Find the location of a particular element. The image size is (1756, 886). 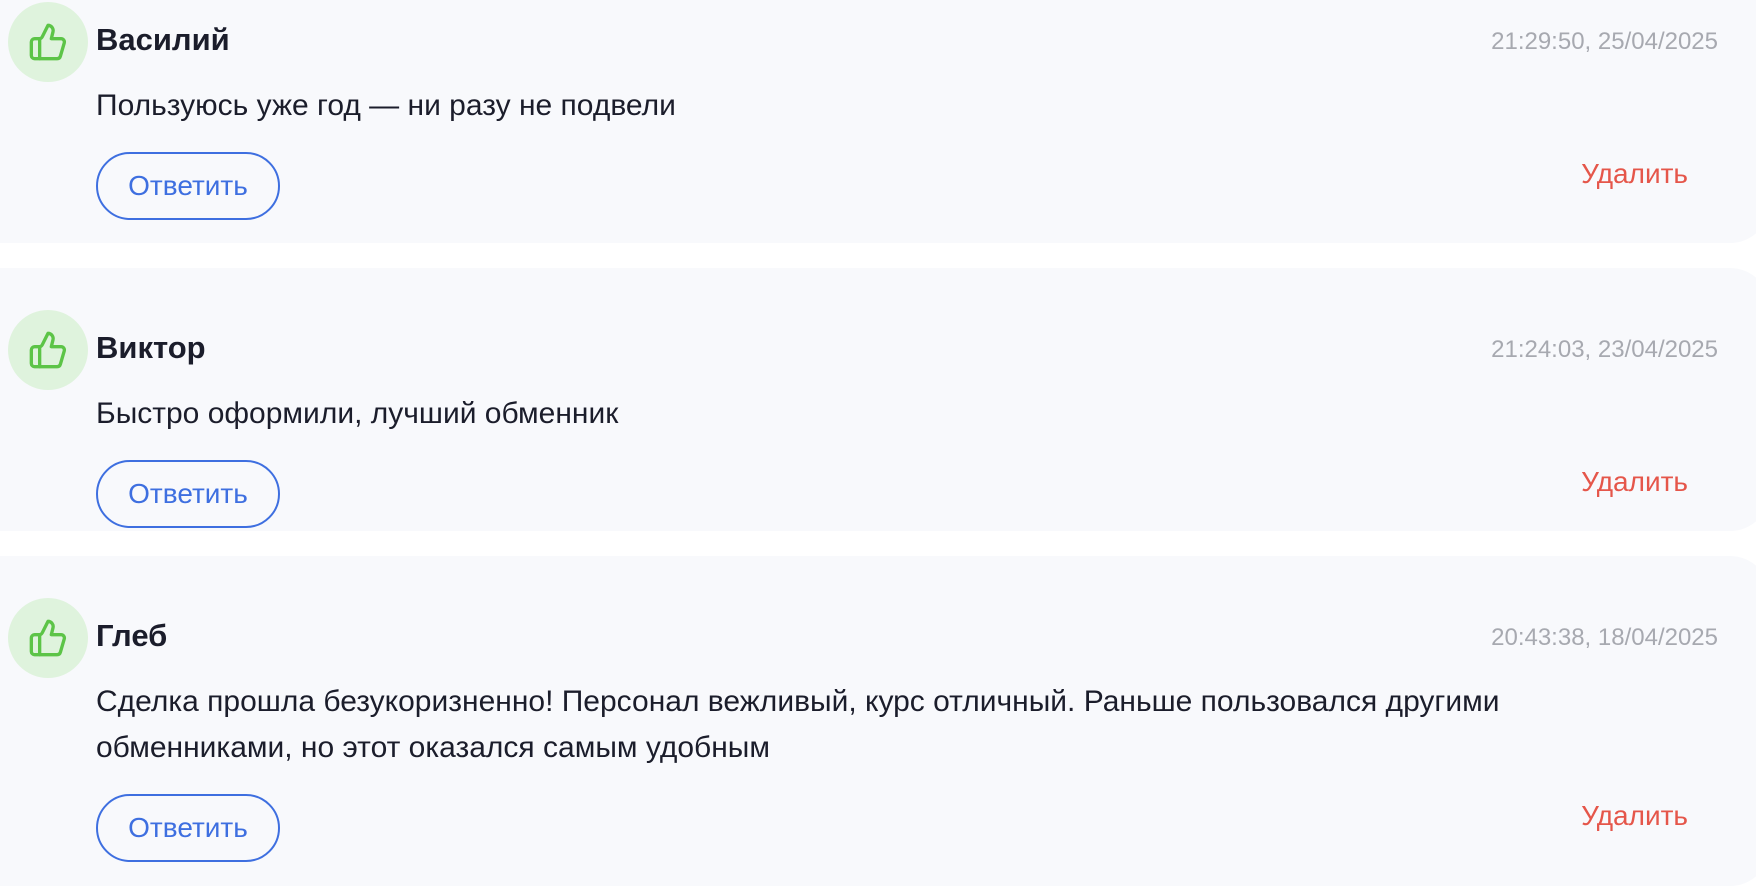

review-author: Глеб is located at coordinates (132, 635).